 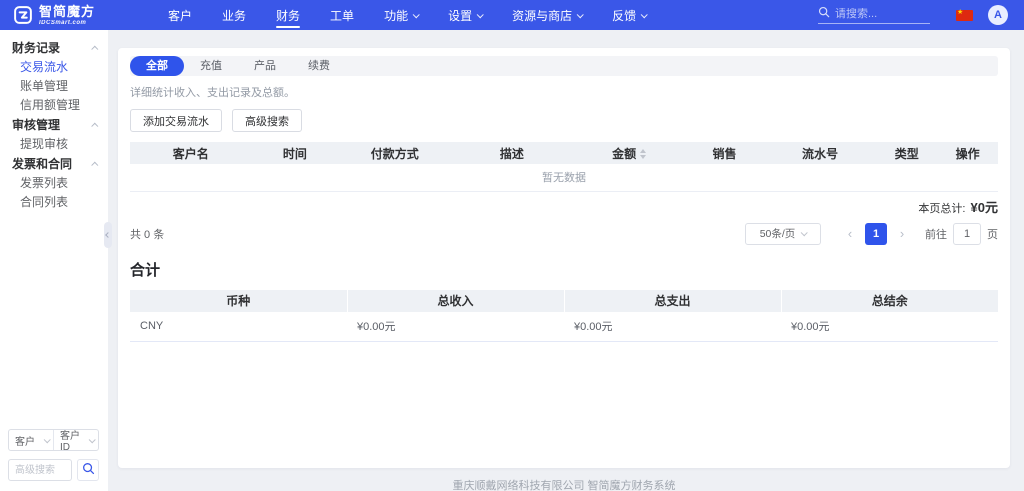 What do you see at coordinates (23, 15) in the screenshot?
I see `brand-logo-icon` at bounding box center [23, 15].